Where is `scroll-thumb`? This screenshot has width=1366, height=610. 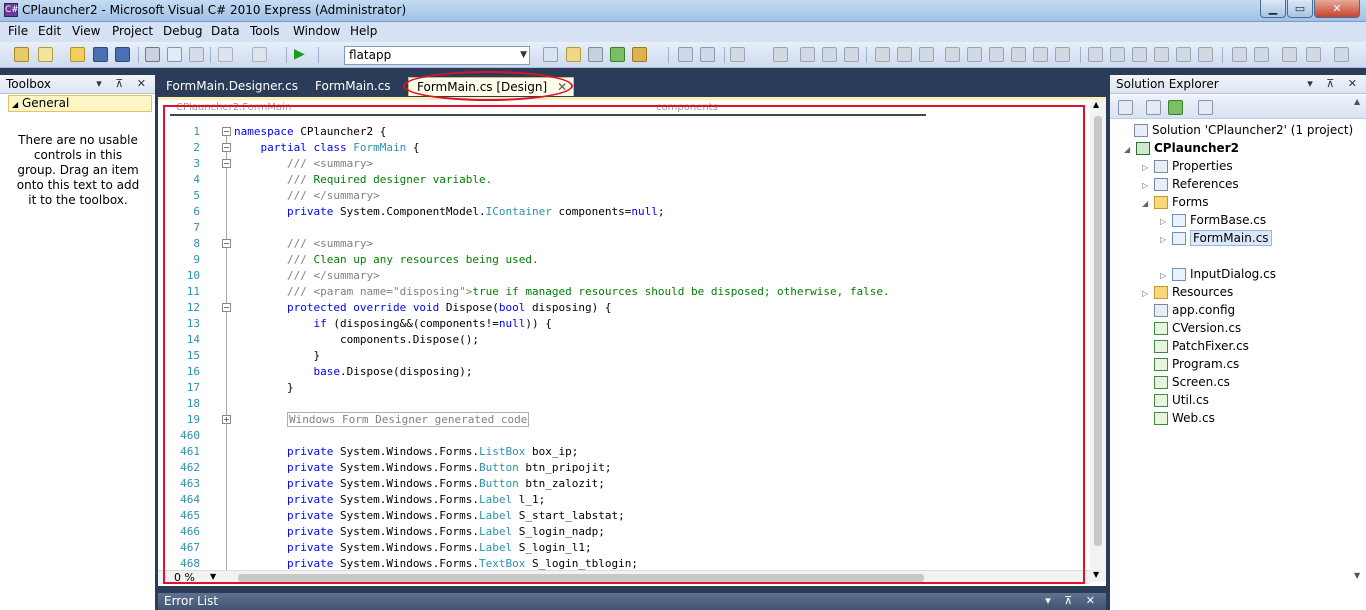 scroll-thumb is located at coordinates (1098, 331).